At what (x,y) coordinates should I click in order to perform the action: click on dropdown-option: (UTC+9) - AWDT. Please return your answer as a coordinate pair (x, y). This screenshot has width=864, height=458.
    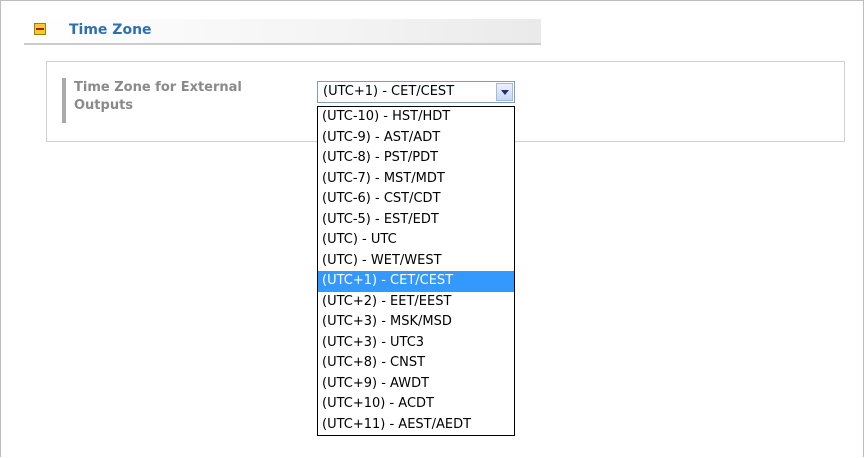
    Looking at the image, I should click on (416, 384).